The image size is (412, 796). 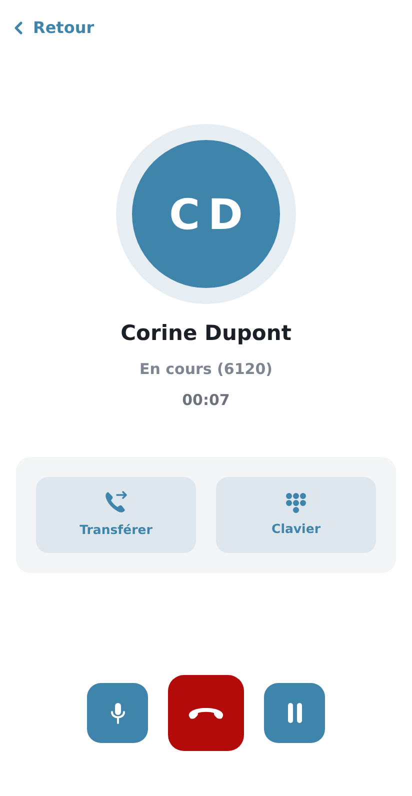 What do you see at coordinates (116, 502) in the screenshot?
I see `phone-arrow-icon` at bounding box center [116, 502].